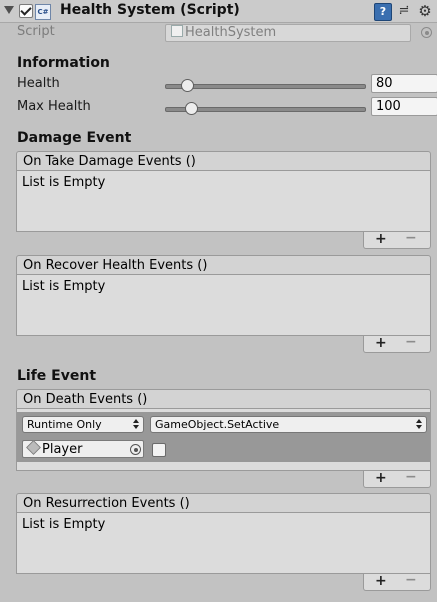 The height and width of the screenshot is (602, 437). What do you see at coordinates (397, 478) in the screenshot?
I see `death-list-controls: + −` at bounding box center [397, 478].